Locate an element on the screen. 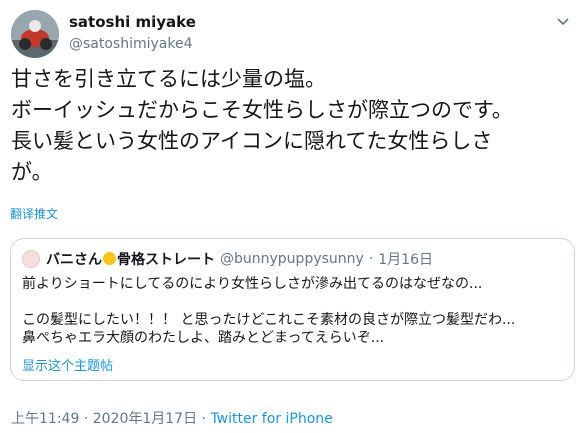  chevron-down-icon is located at coordinates (563, 22).